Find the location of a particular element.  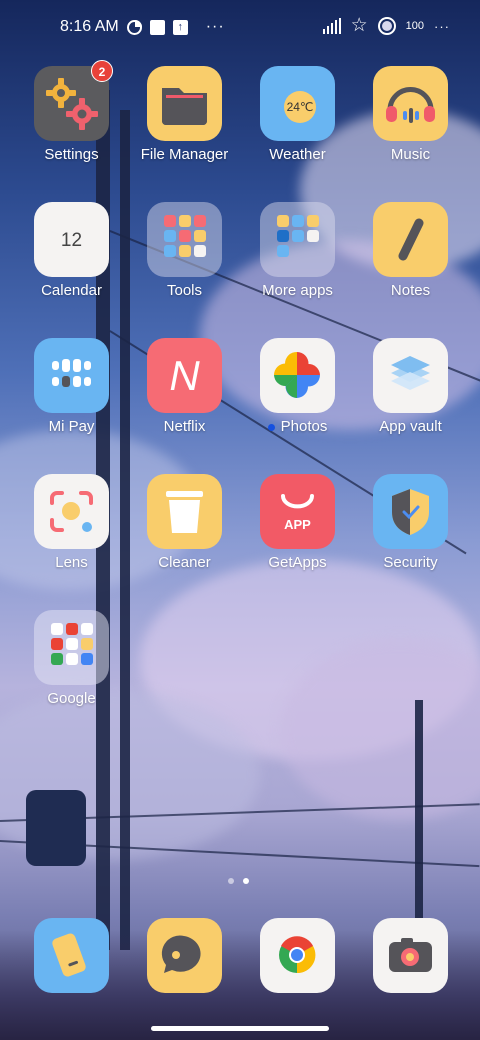

app-file-manager: File Manager is located at coordinates (184, 126).